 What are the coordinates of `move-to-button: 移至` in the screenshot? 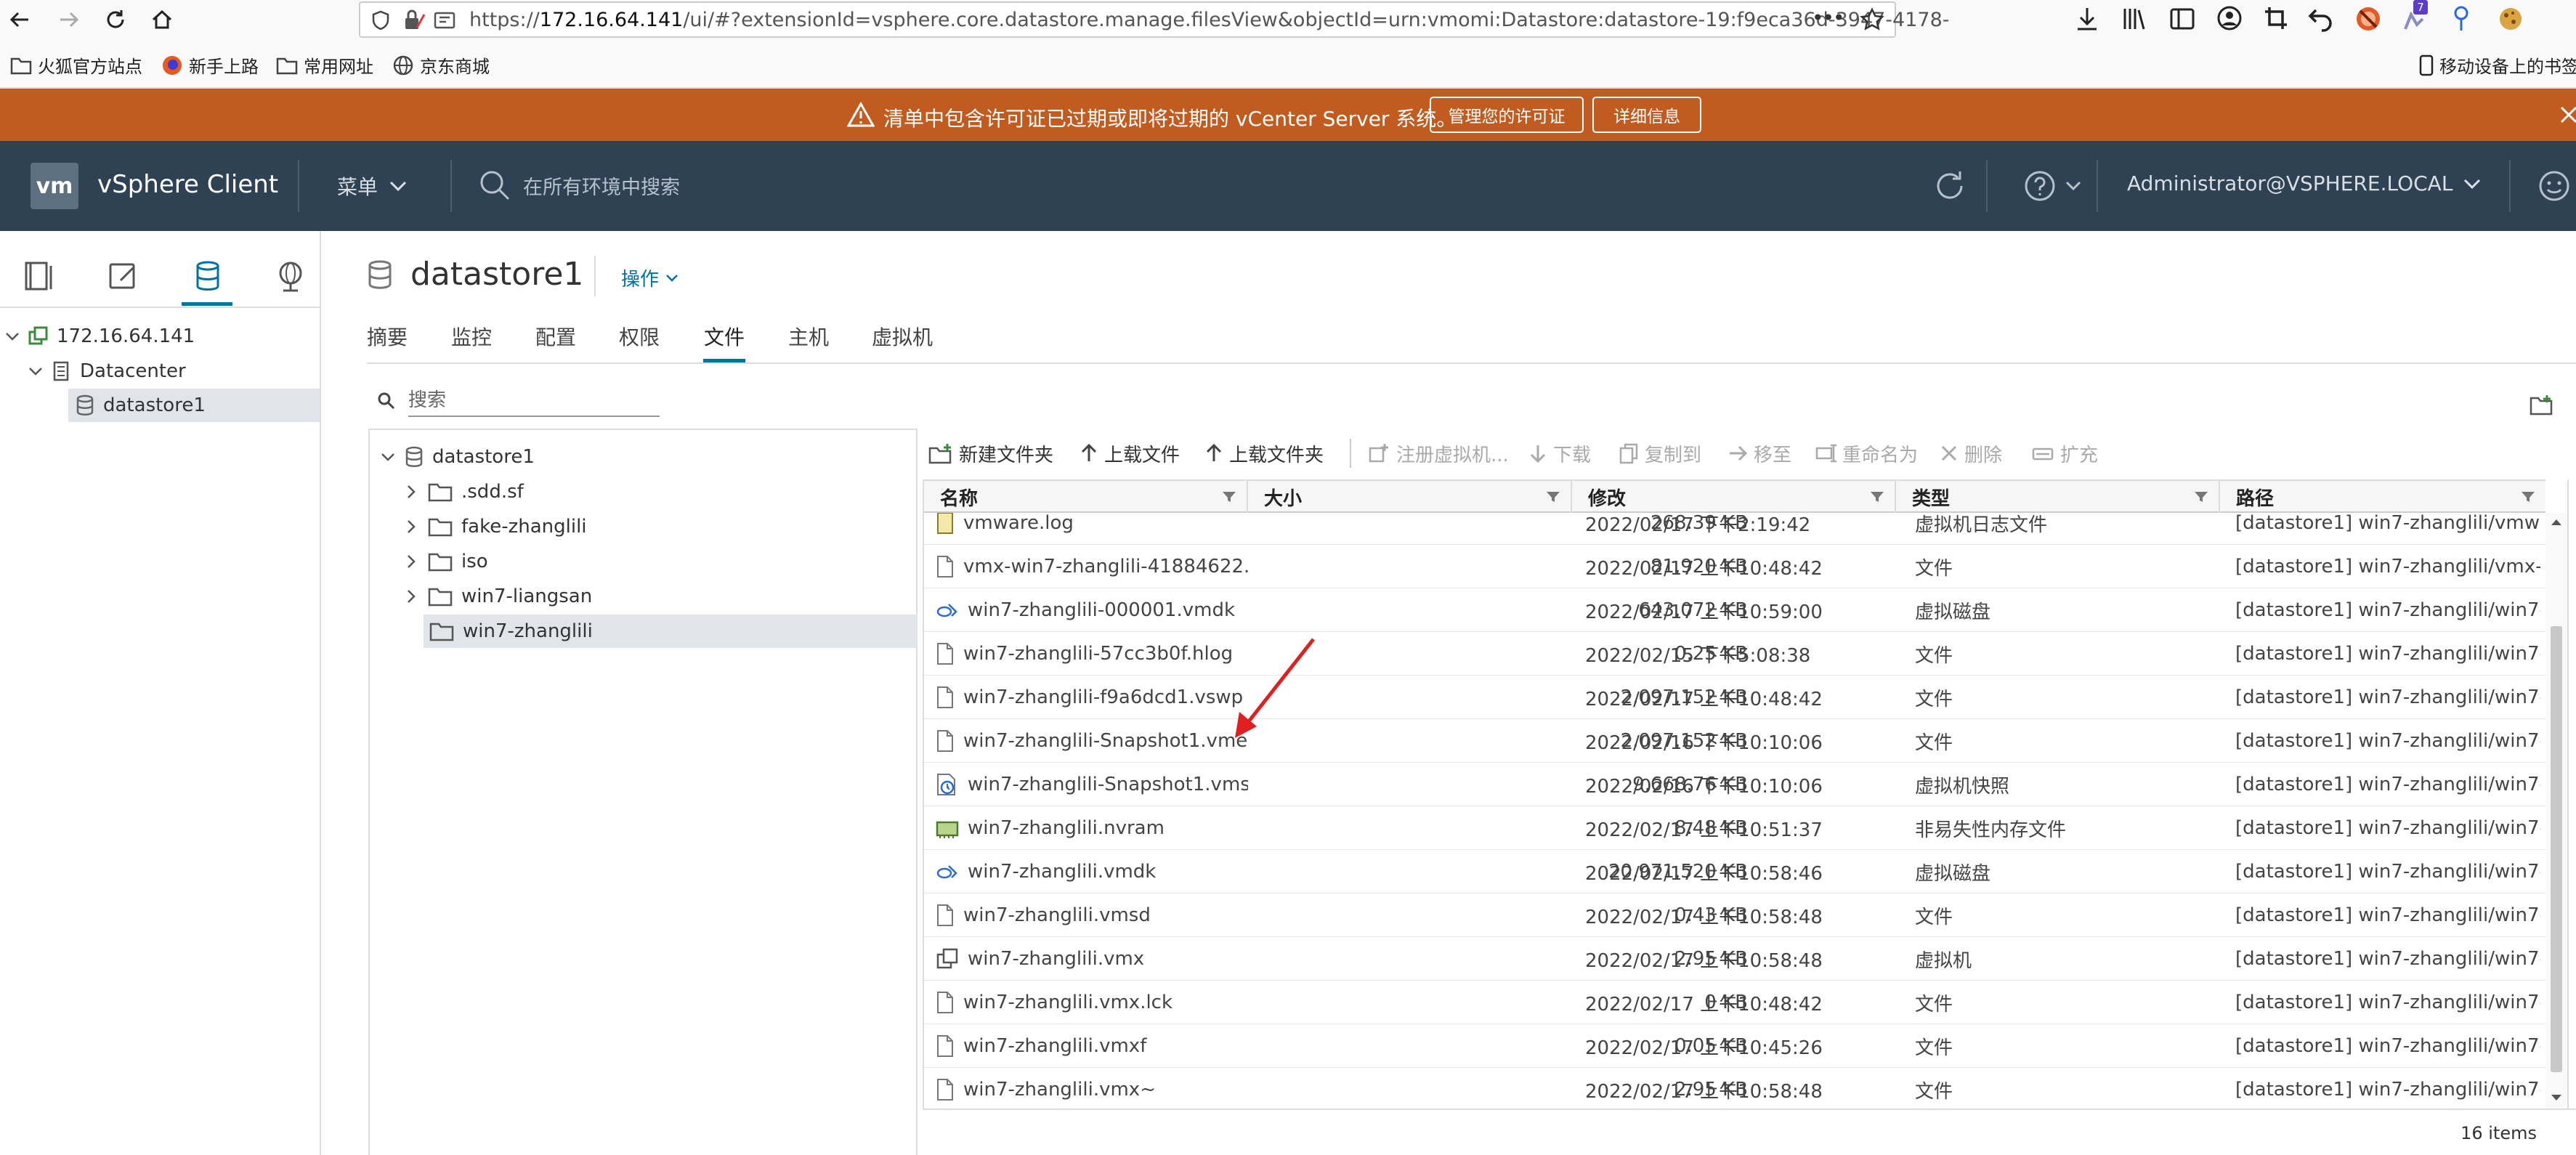 It's located at (1759, 453).